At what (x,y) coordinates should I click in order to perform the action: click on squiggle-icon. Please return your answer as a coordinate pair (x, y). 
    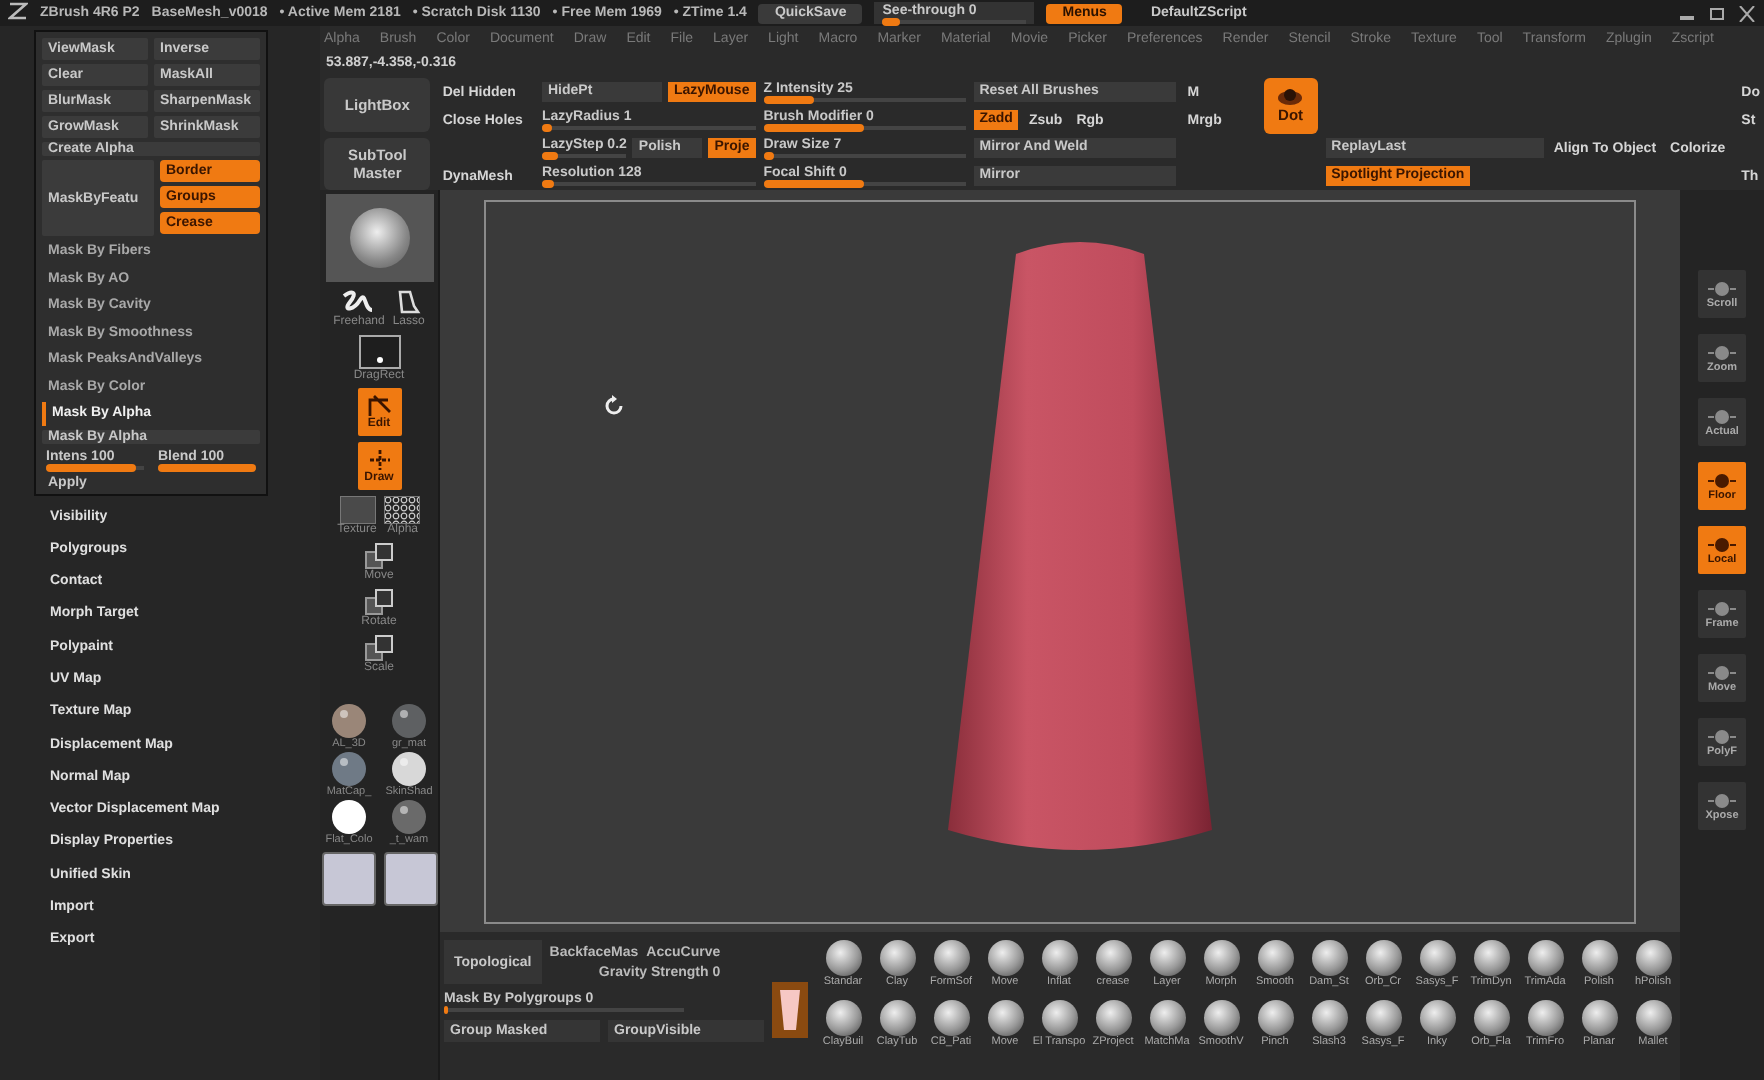
    Looking at the image, I should click on (358, 302).